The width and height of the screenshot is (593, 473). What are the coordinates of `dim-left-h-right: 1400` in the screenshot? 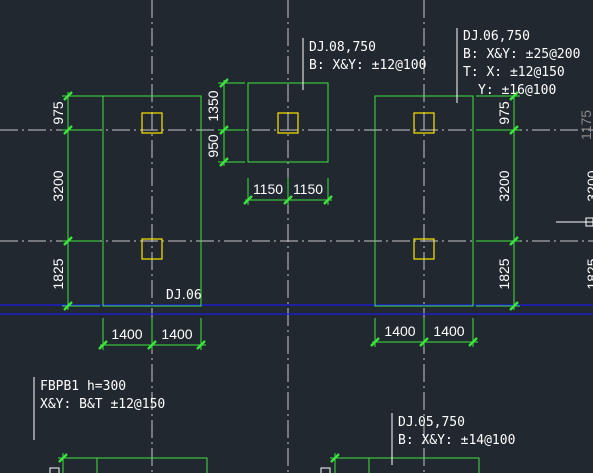 It's located at (176, 334).